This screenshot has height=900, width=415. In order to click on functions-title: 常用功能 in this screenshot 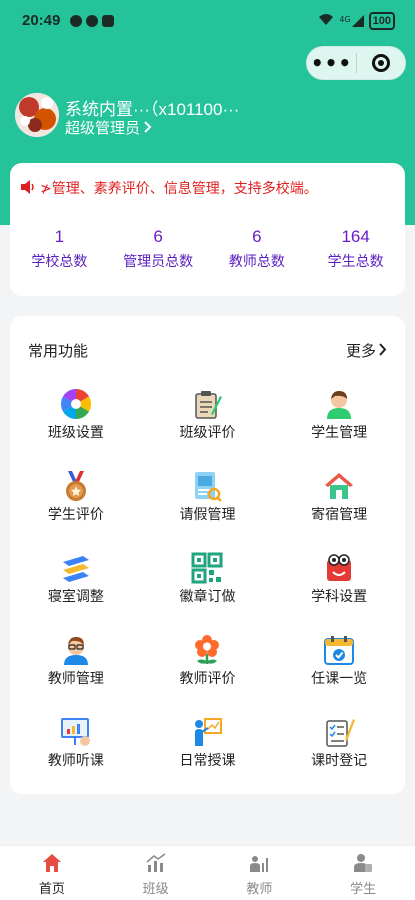, I will do `click(58, 351)`.